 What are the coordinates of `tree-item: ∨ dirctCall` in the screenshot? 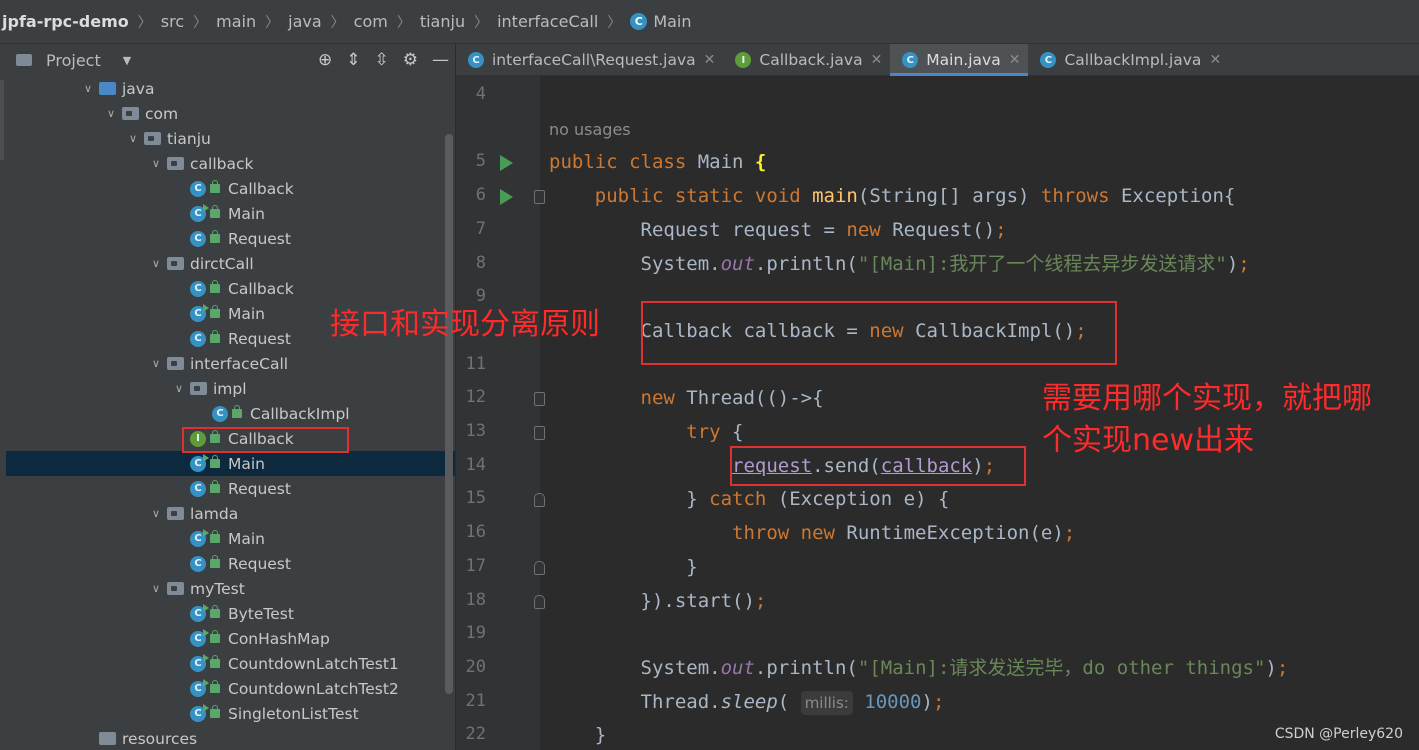 It's located at (230, 263).